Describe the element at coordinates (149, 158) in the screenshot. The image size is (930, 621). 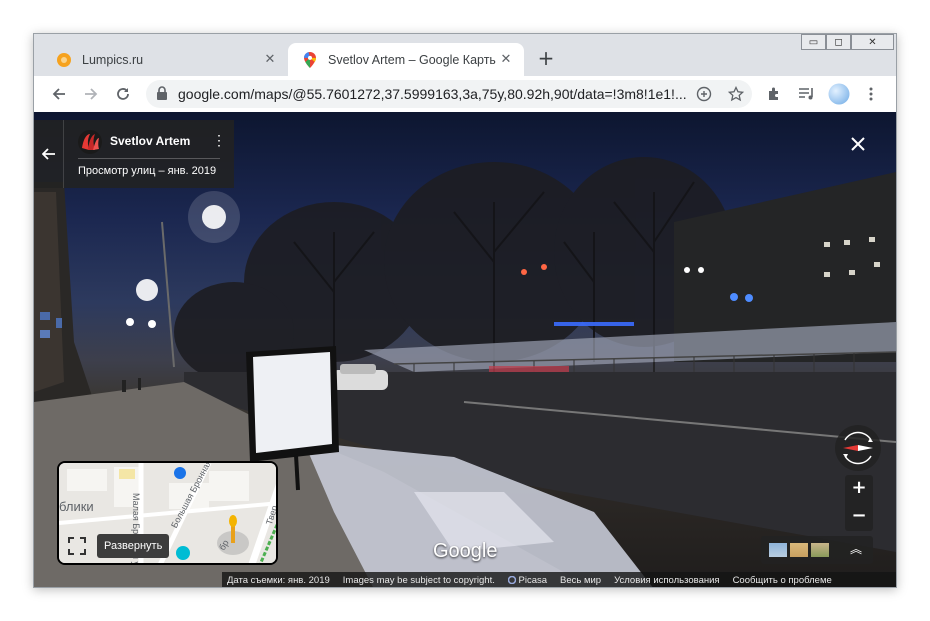
I see `divider` at that location.